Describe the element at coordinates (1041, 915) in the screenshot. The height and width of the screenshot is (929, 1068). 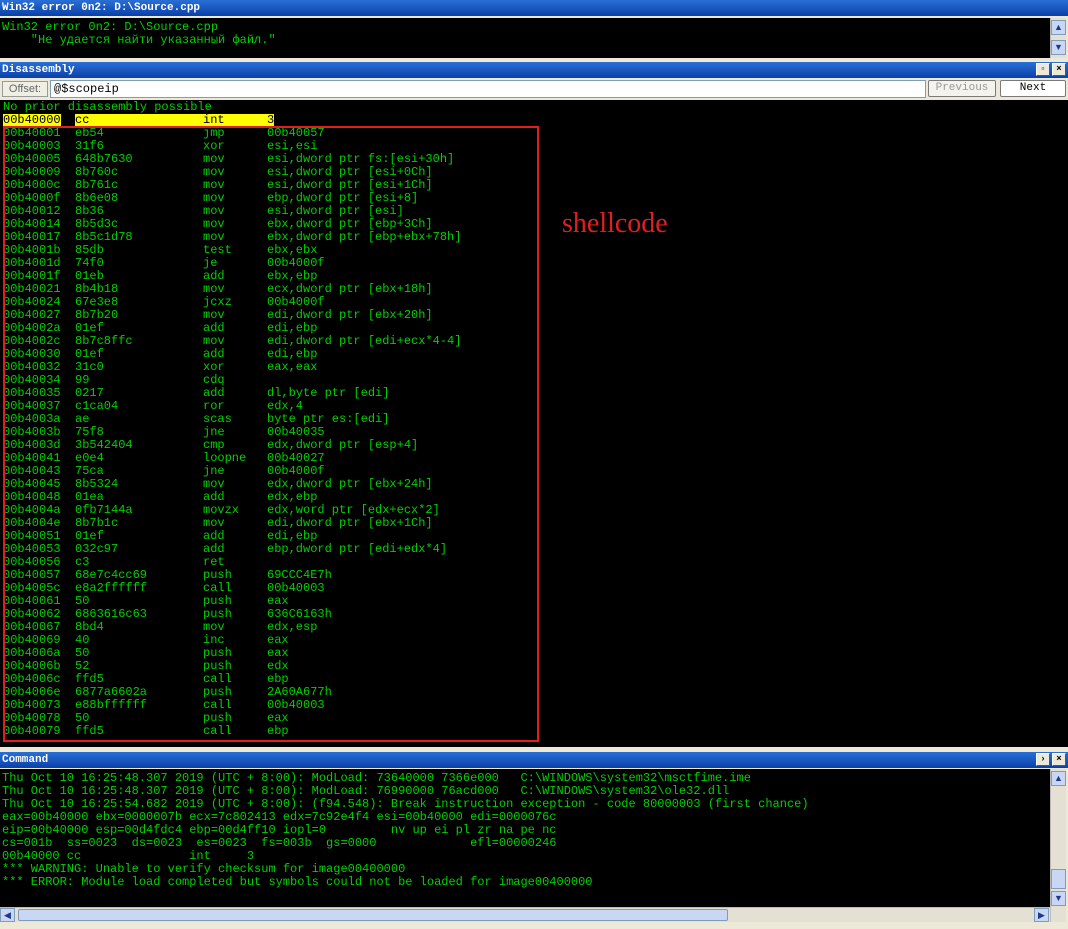
I see `scroll-right-icon: ▶` at that location.